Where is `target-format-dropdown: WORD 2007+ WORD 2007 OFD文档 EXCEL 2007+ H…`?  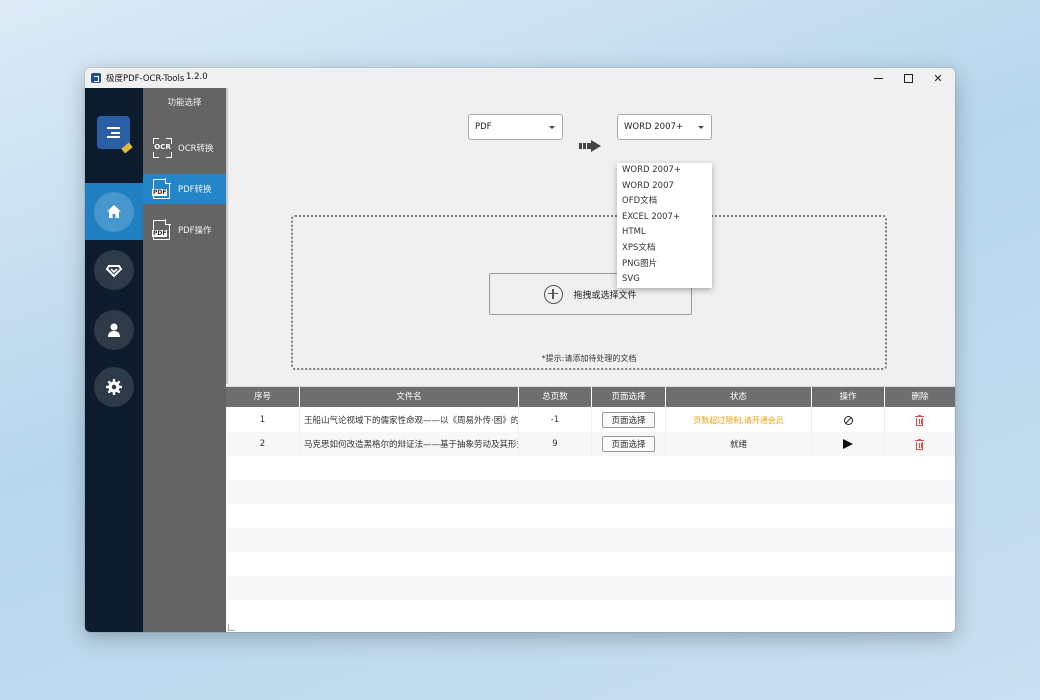
target-format-dropdown: WORD 2007+ WORD 2007 OFD文档 EXCEL 2007+ H… is located at coordinates (664, 225).